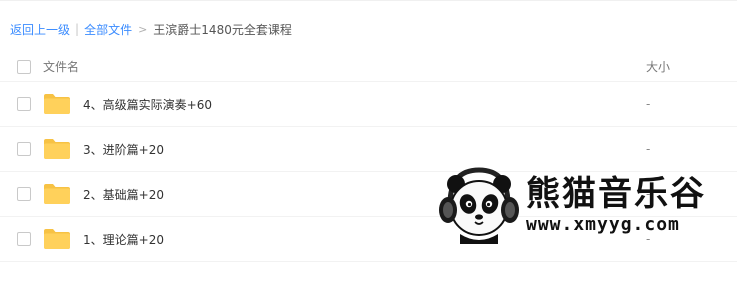  I want to click on file-name: 3、进阶篇+20, so click(123, 149).